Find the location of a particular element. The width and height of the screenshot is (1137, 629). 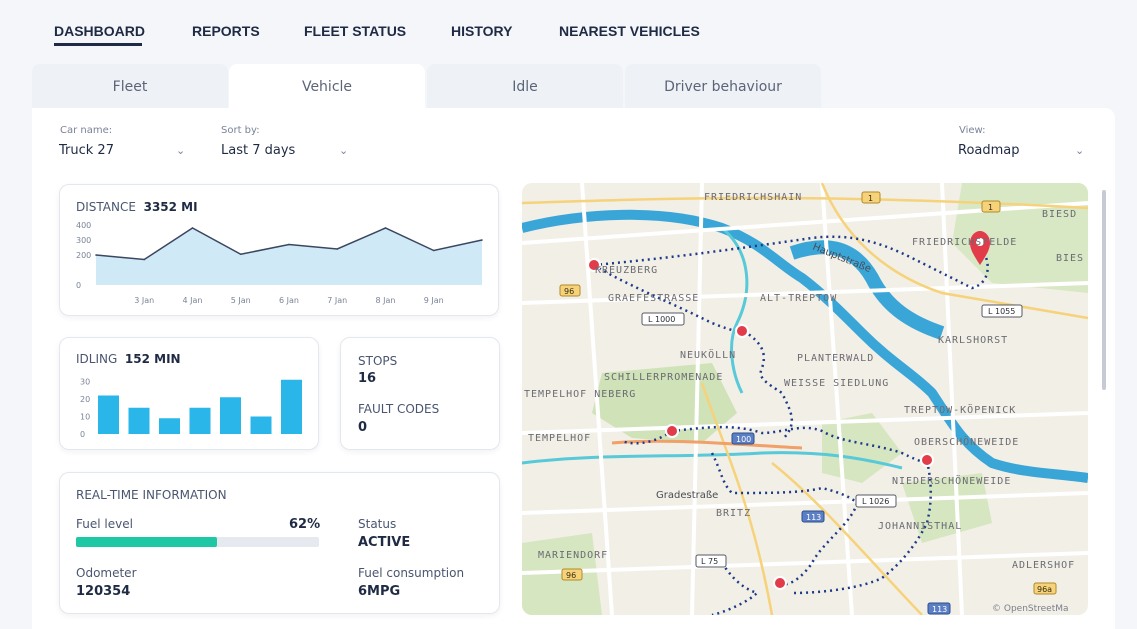

car-name-select: Truck 27 ⌄ is located at coordinates (124, 151).